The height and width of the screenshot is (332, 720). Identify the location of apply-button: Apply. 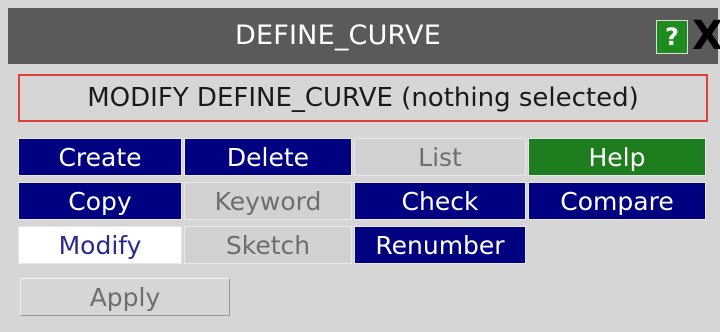
(125, 297).